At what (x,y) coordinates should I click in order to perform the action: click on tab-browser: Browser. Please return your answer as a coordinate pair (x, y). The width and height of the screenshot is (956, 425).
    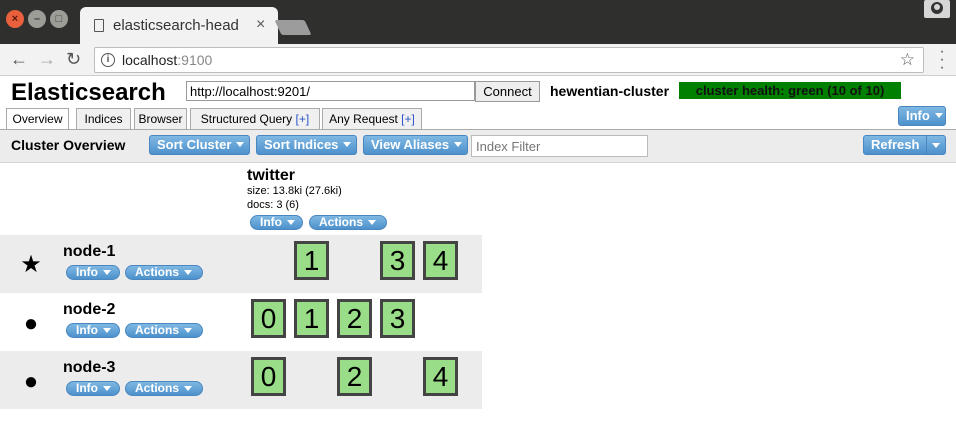
    Looking at the image, I should click on (160, 118).